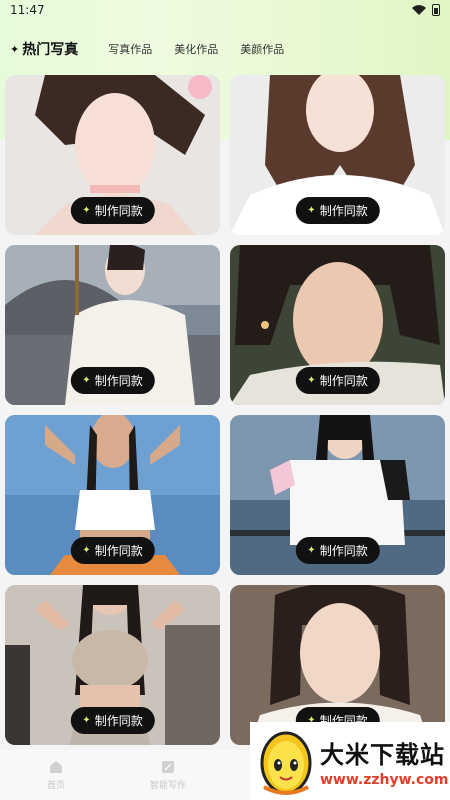 This screenshot has width=450, height=800. What do you see at coordinates (262, 49) in the screenshot?
I see `tab-beauty-works: 美颜作品` at bounding box center [262, 49].